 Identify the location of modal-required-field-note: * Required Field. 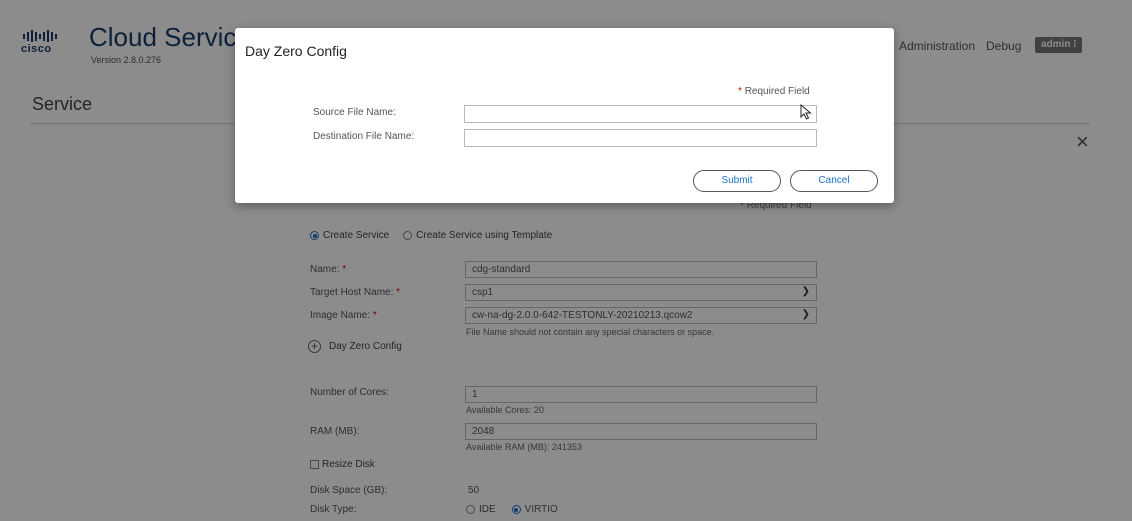
(774, 91).